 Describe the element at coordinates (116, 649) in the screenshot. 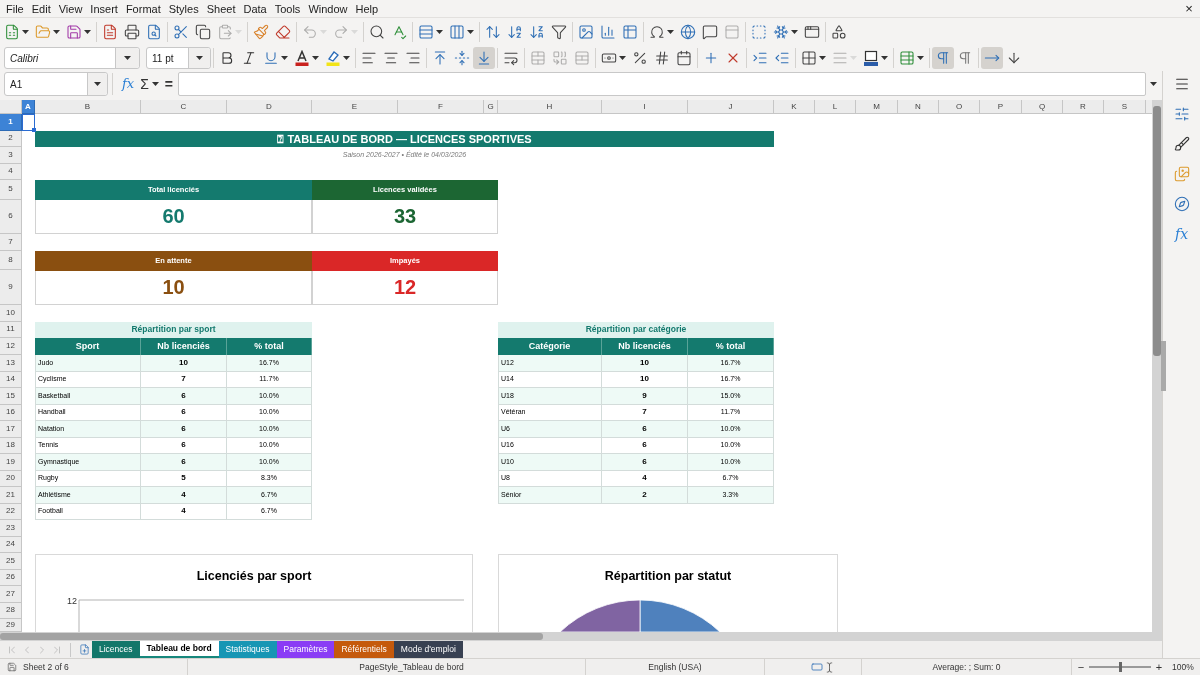

I see `sheet-tab: Licences` at that location.